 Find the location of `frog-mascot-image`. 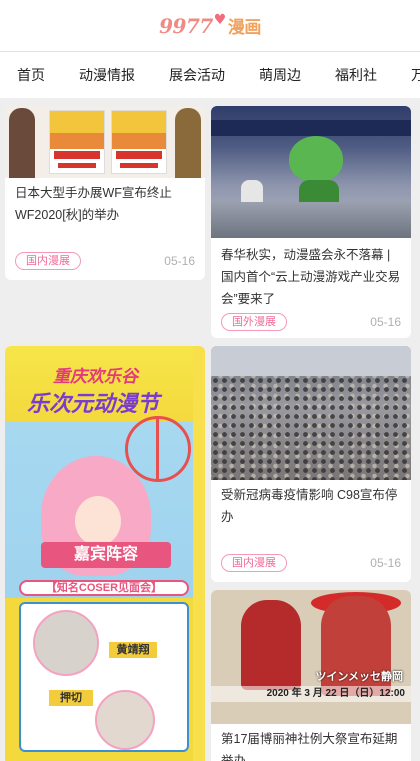

frog-mascot-image is located at coordinates (311, 172).